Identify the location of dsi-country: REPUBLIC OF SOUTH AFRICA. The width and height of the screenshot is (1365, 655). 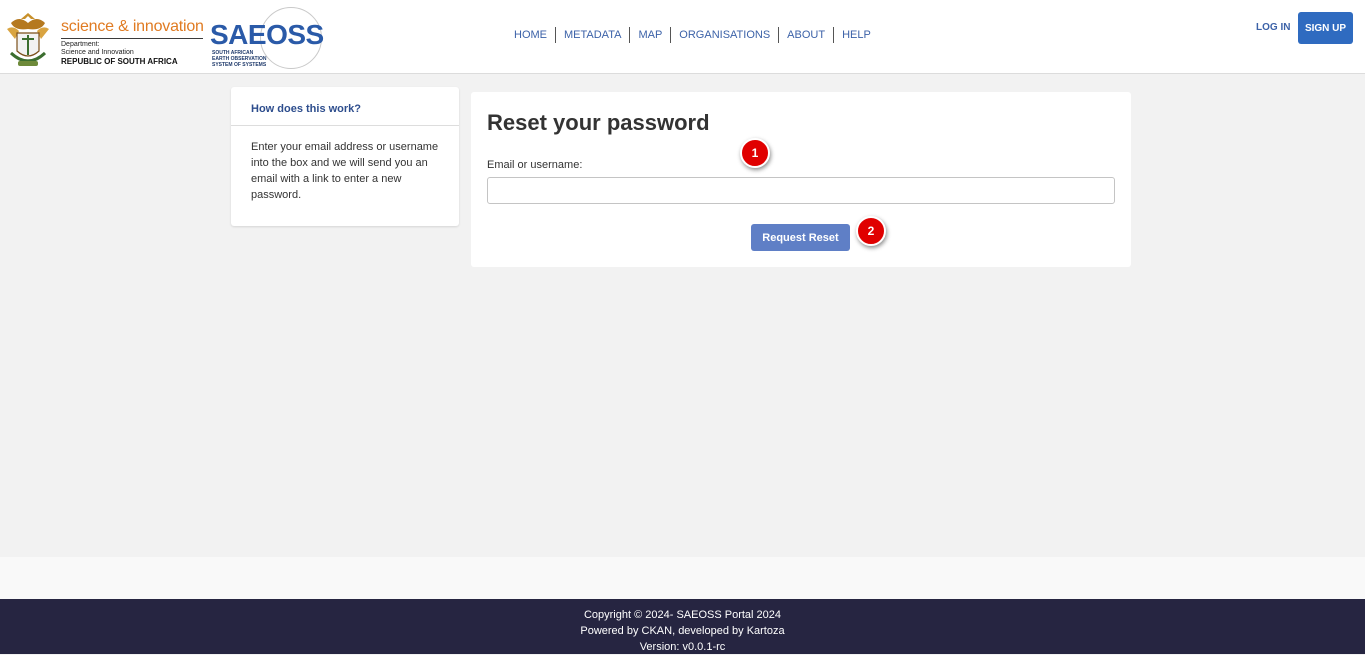
(119, 61).